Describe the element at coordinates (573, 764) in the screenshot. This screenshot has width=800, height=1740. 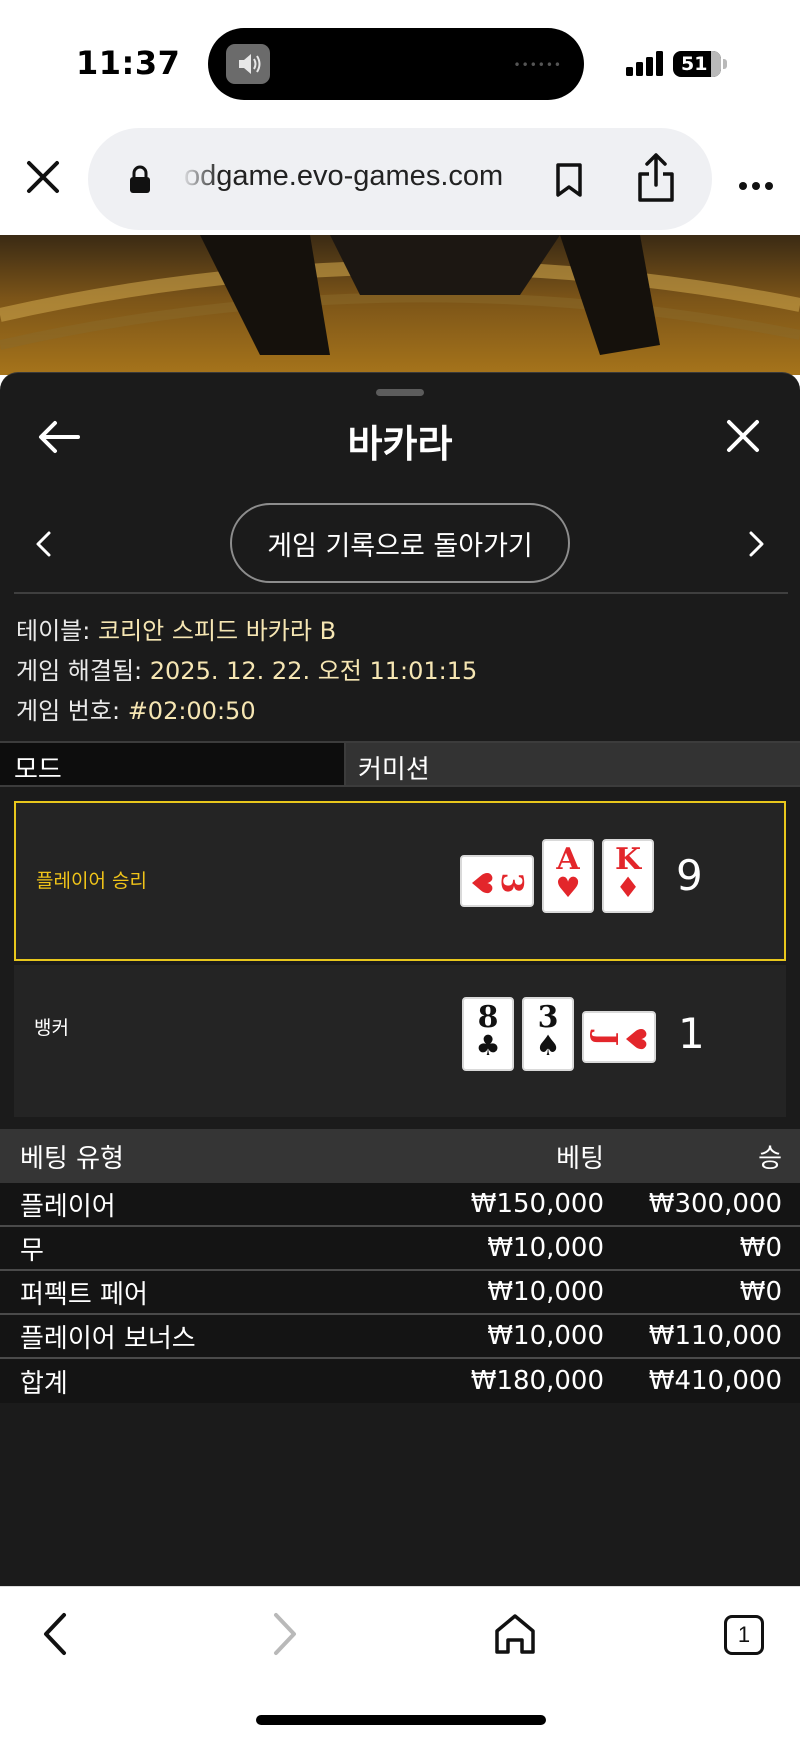
I see `mode-value: 커미션` at that location.